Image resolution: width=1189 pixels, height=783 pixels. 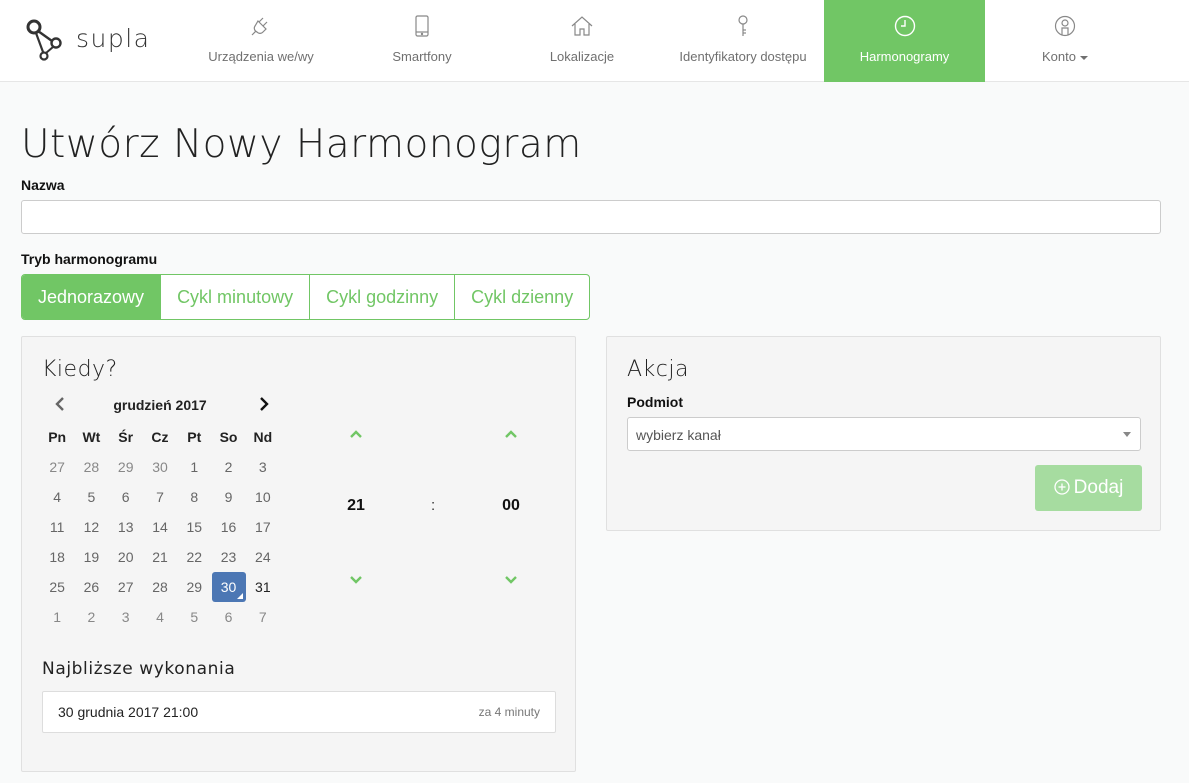 I want to click on name-label: Nazwa, so click(x=43, y=185).